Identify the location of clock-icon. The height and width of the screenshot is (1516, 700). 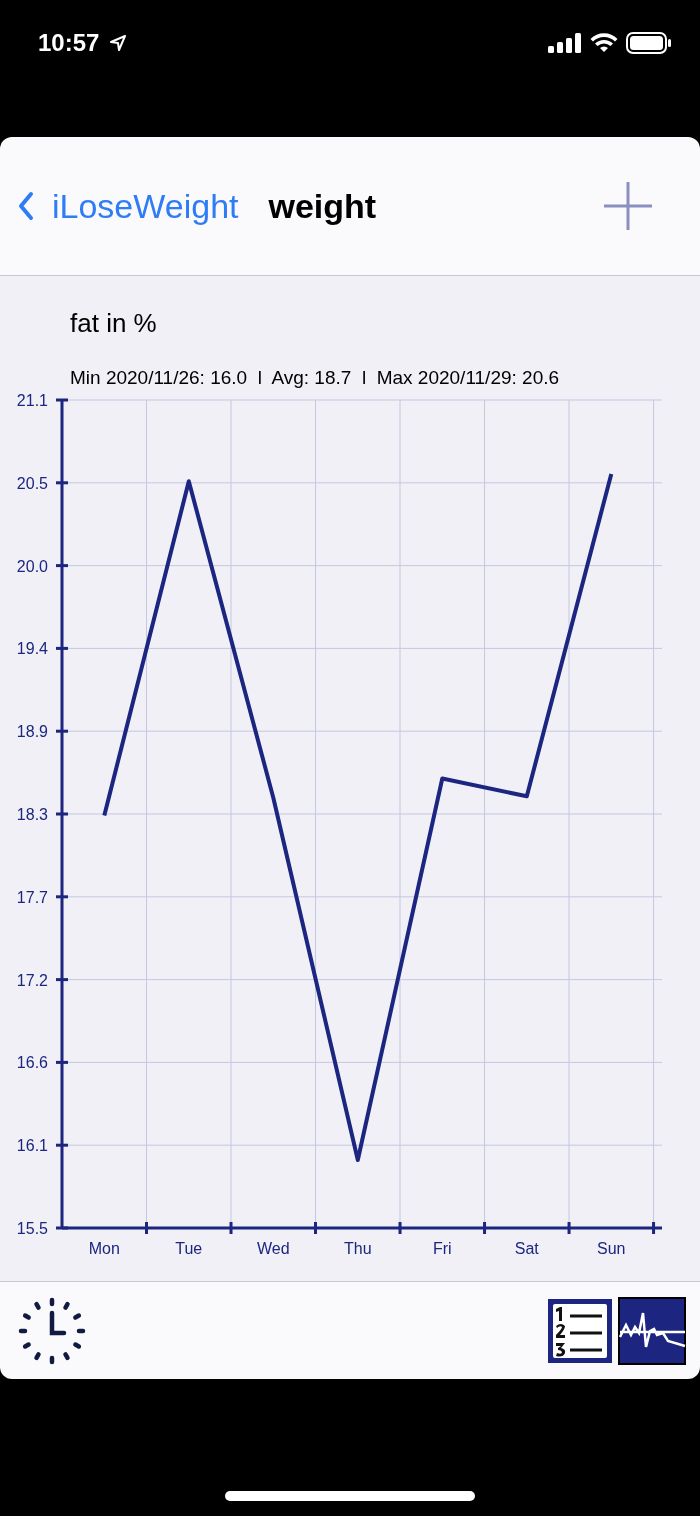
(52, 1330).